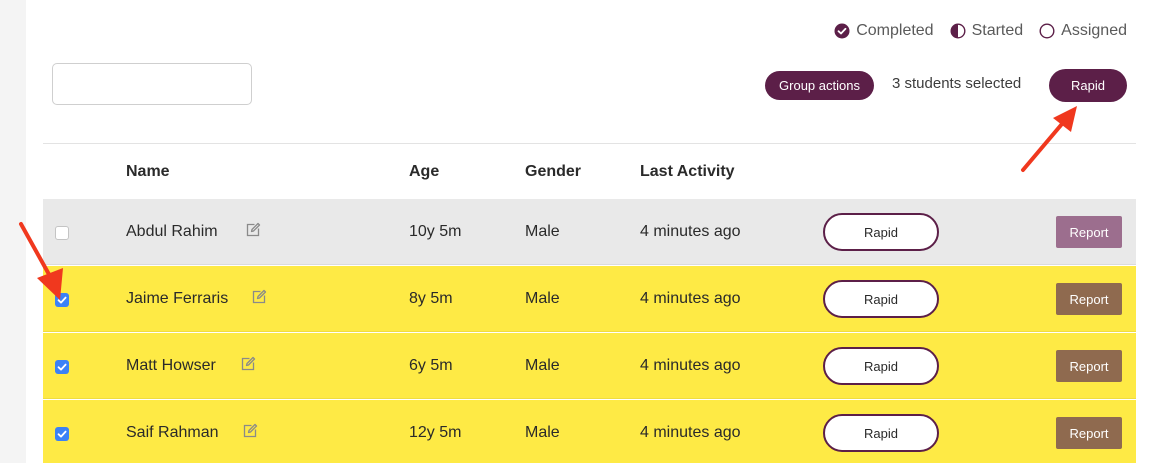  What do you see at coordinates (553, 172) in the screenshot?
I see `column-header-gender: Gender` at bounding box center [553, 172].